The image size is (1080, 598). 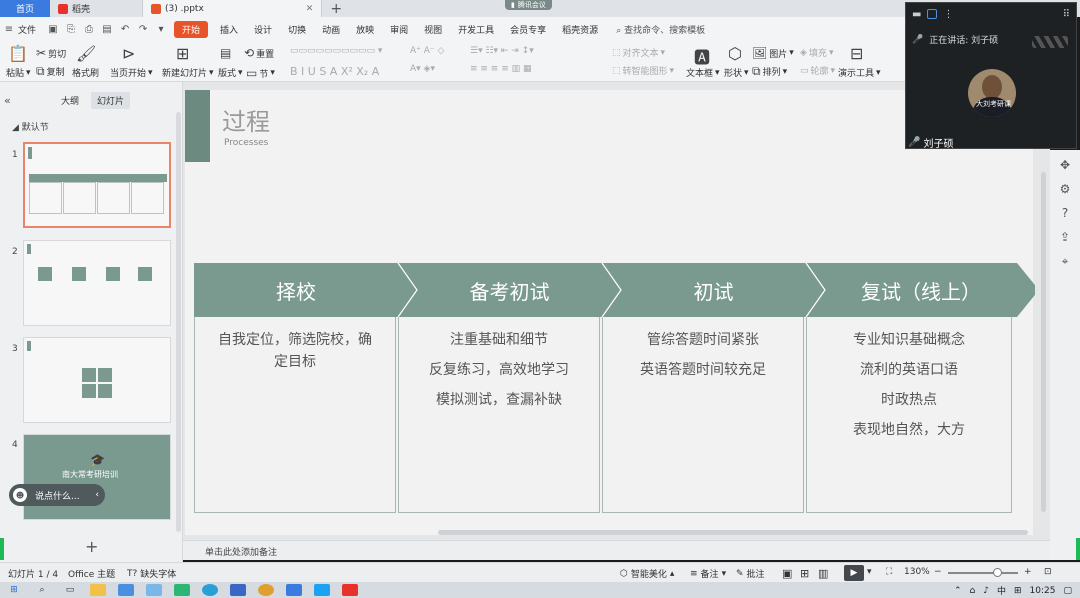 I want to click on add-slide-plus-icon: +, so click(x=91, y=546).